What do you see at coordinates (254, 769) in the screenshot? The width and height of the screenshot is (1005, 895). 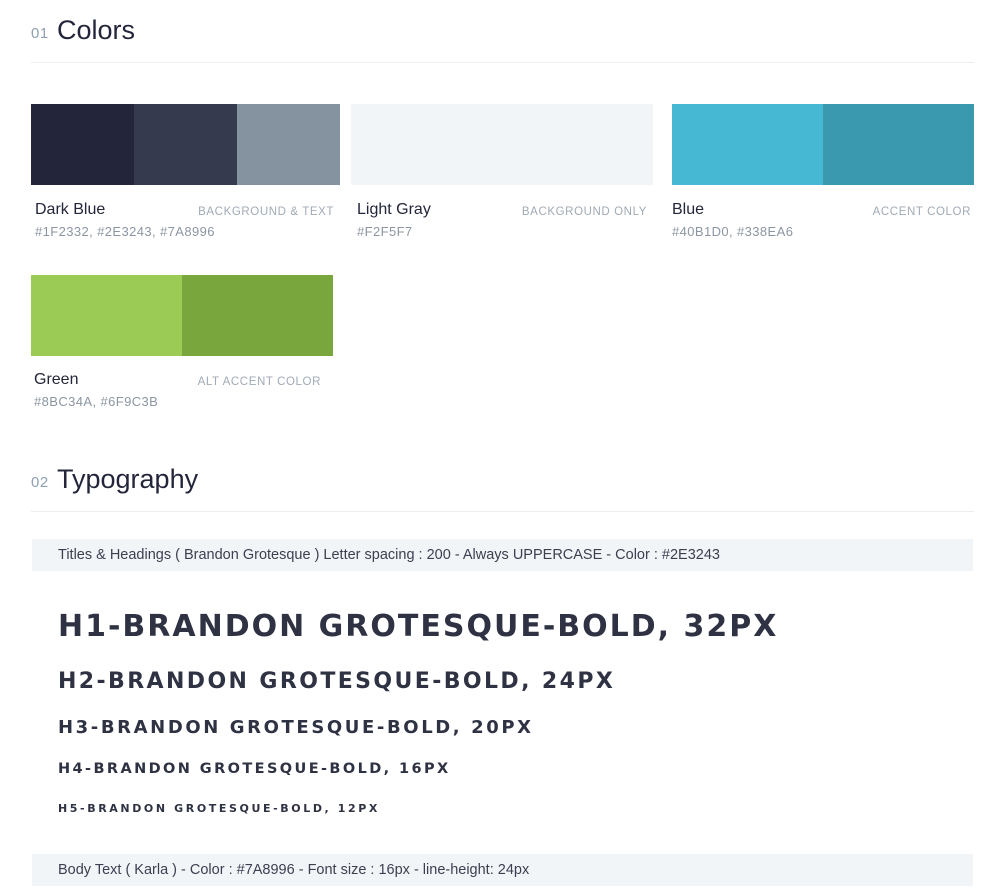 I see `h4-sample: H4-BRANDON GROTESQUE-BOLD, 16PX` at bounding box center [254, 769].